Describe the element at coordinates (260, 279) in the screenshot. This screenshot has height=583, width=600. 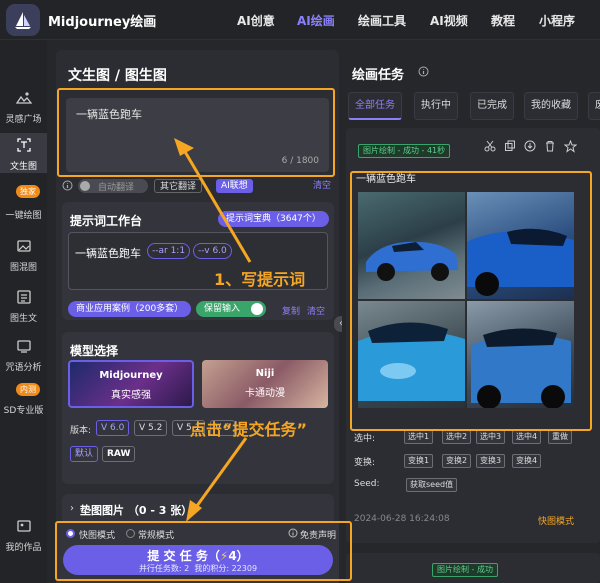
I see `annotation-step-1: 1、写提示词` at that location.